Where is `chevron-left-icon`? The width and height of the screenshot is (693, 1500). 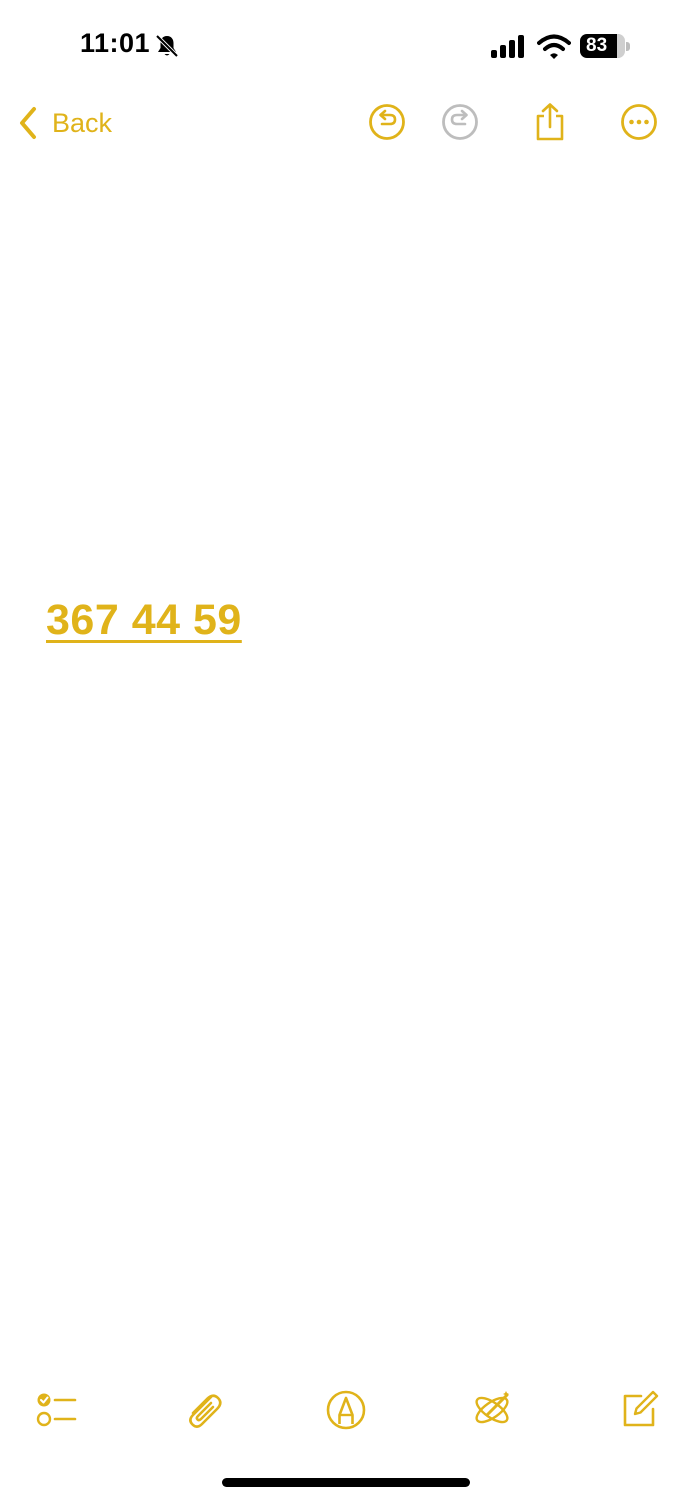
chevron-left-icon is located at coordinates (28, 123).